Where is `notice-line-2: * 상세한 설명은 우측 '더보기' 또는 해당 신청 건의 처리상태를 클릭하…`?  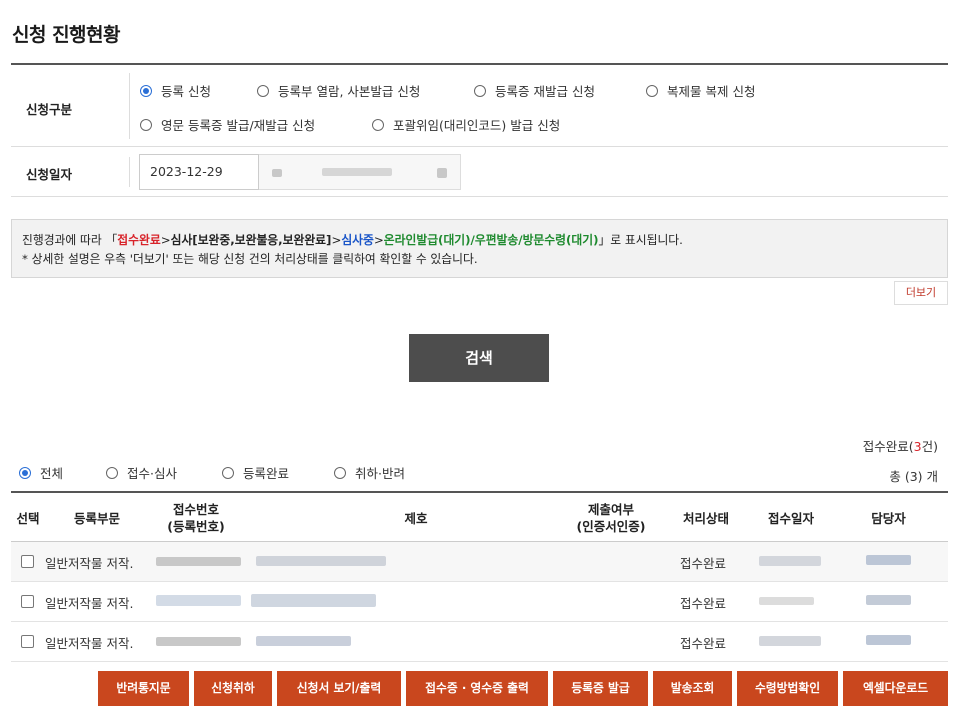
notice-line-2: * 상세한 설명은 우측 '더보기' 또는 해당 신청 건의 처리상태를 클릭하… is located at coordinates (250, 259).